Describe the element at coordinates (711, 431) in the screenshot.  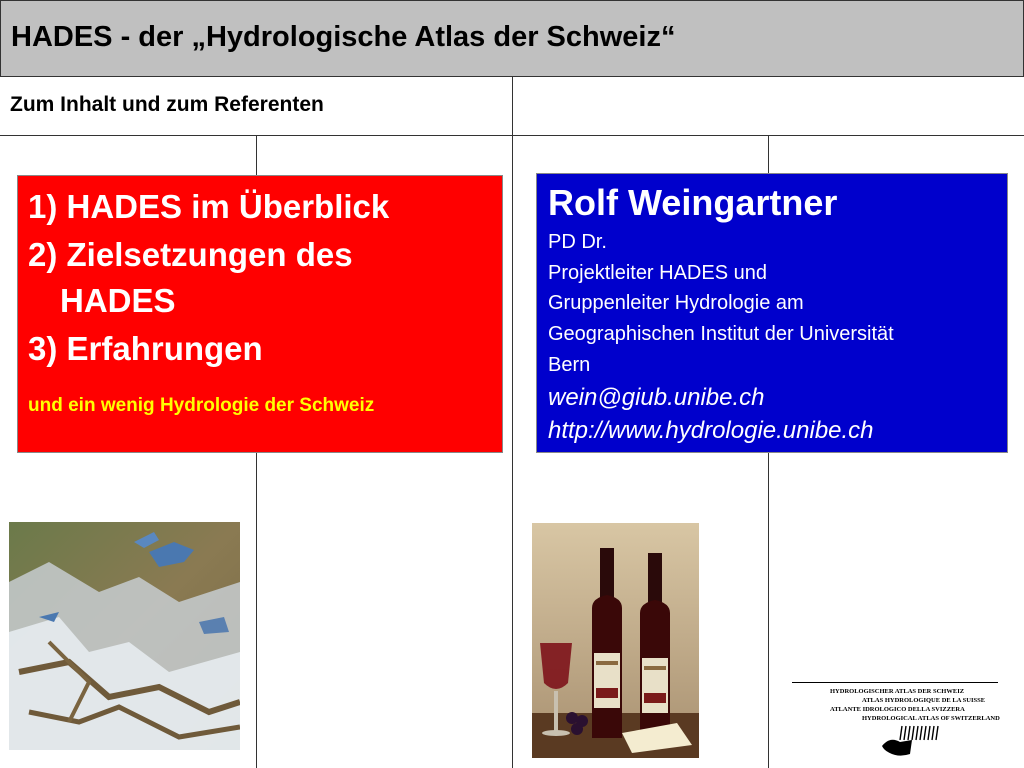
I see `speaker-url: http://www.hydrologie.unibe.ch` at that location.